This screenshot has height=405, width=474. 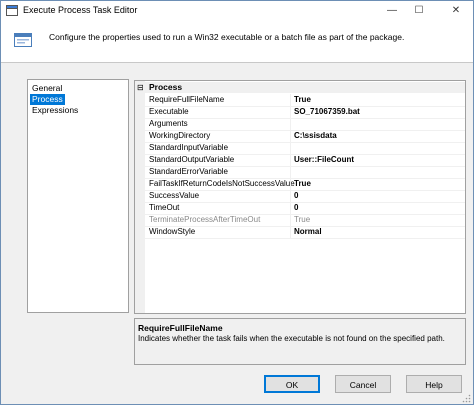 I want to click on nav-item-general: General, so click(x=47, y=88).